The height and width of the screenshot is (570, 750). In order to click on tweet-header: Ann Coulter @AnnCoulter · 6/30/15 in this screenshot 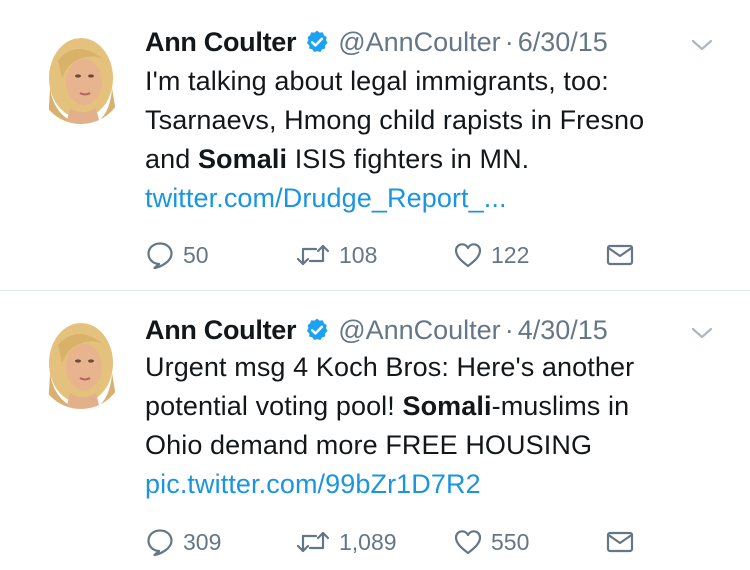, I will do `click(437, 42)`.